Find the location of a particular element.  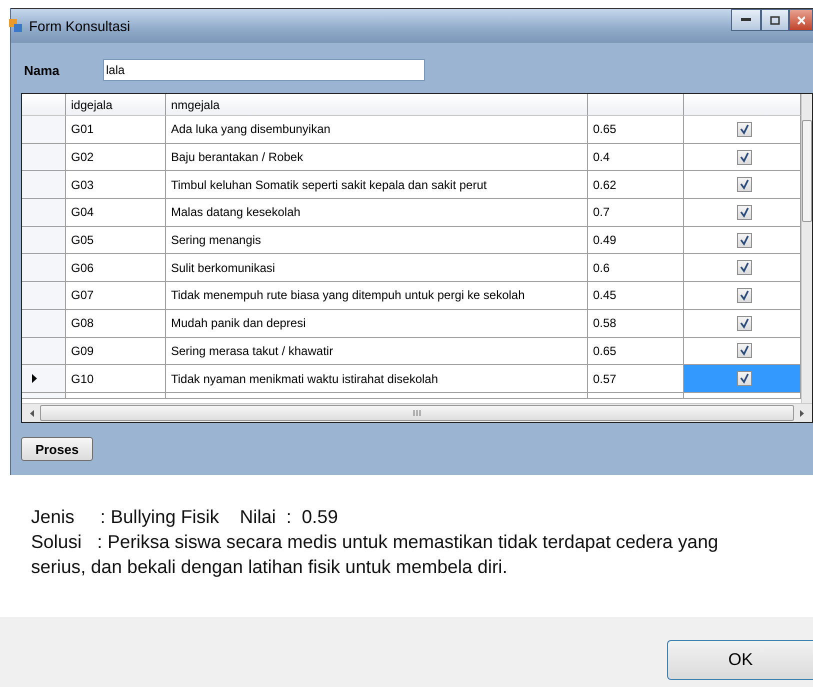

current-row-icon is located at coordinates (34, 379).